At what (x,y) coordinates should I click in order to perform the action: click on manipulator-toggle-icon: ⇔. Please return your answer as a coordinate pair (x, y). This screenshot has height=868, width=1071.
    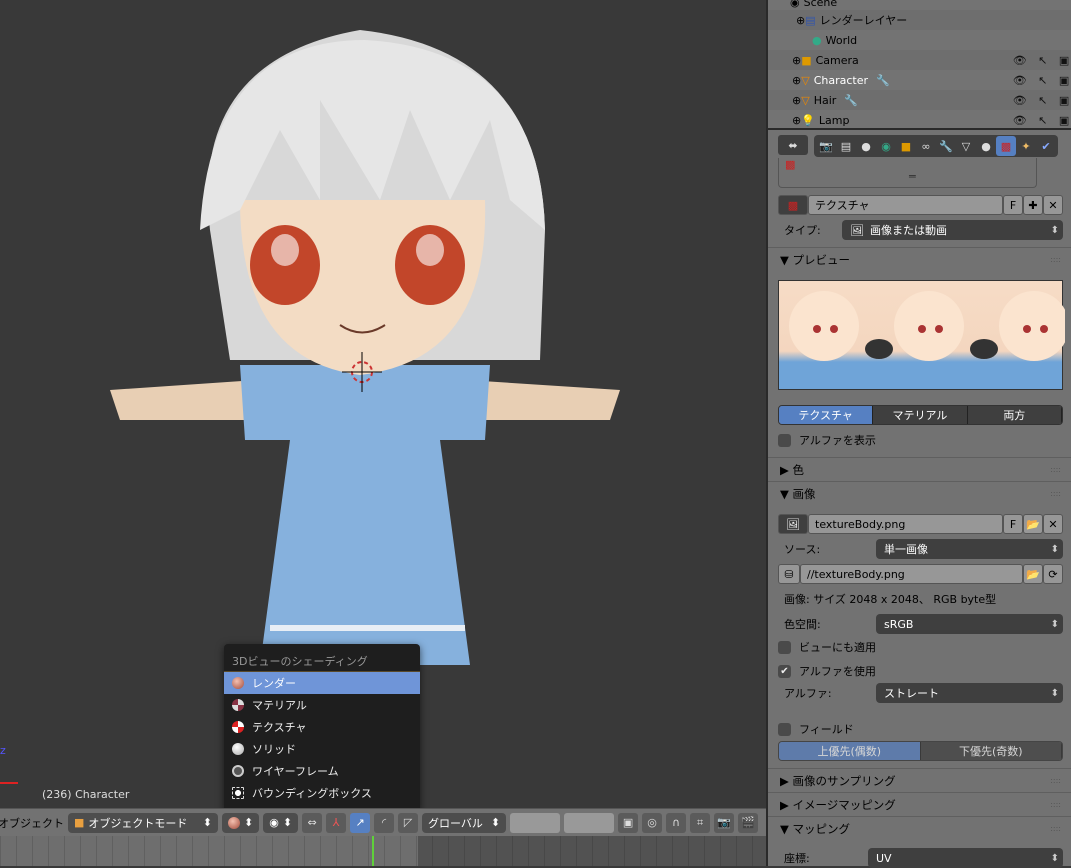
    Looking at the image, I should click on (312, 822).